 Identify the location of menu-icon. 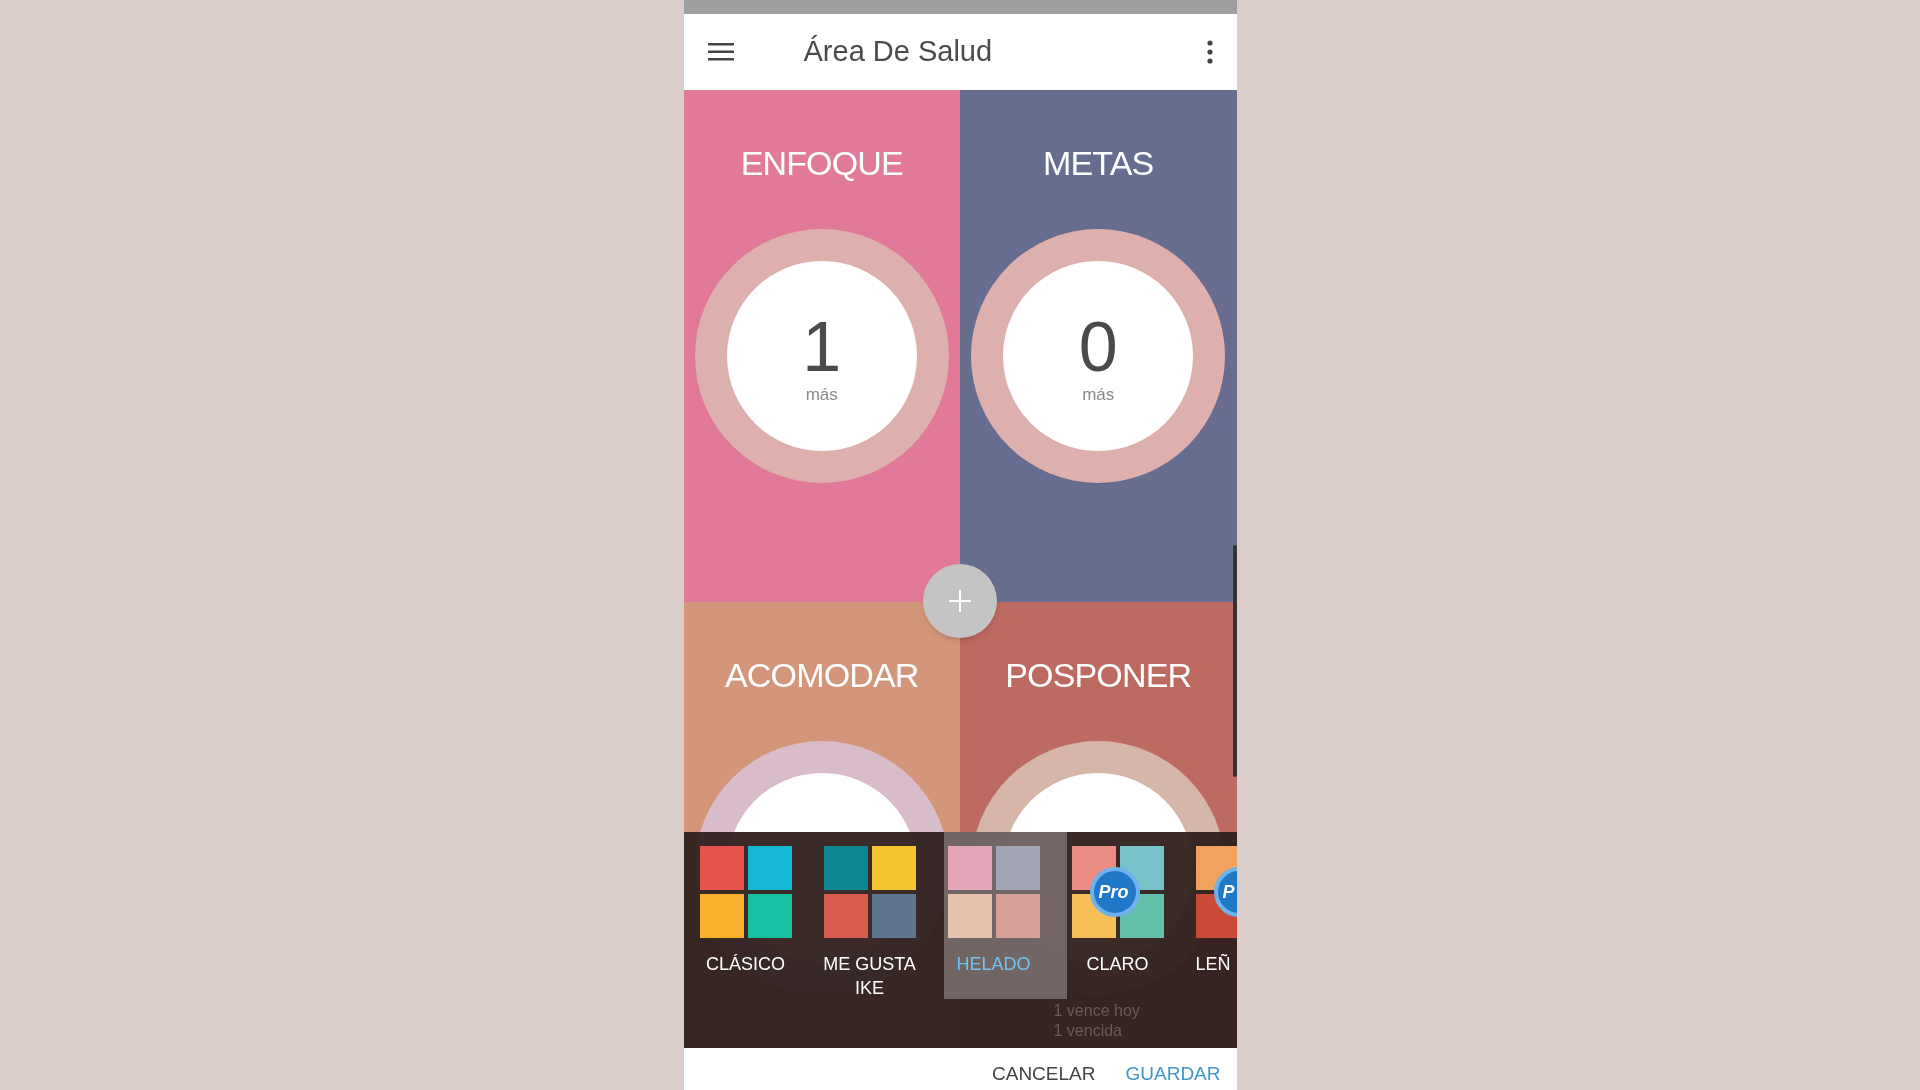
(720, 52).